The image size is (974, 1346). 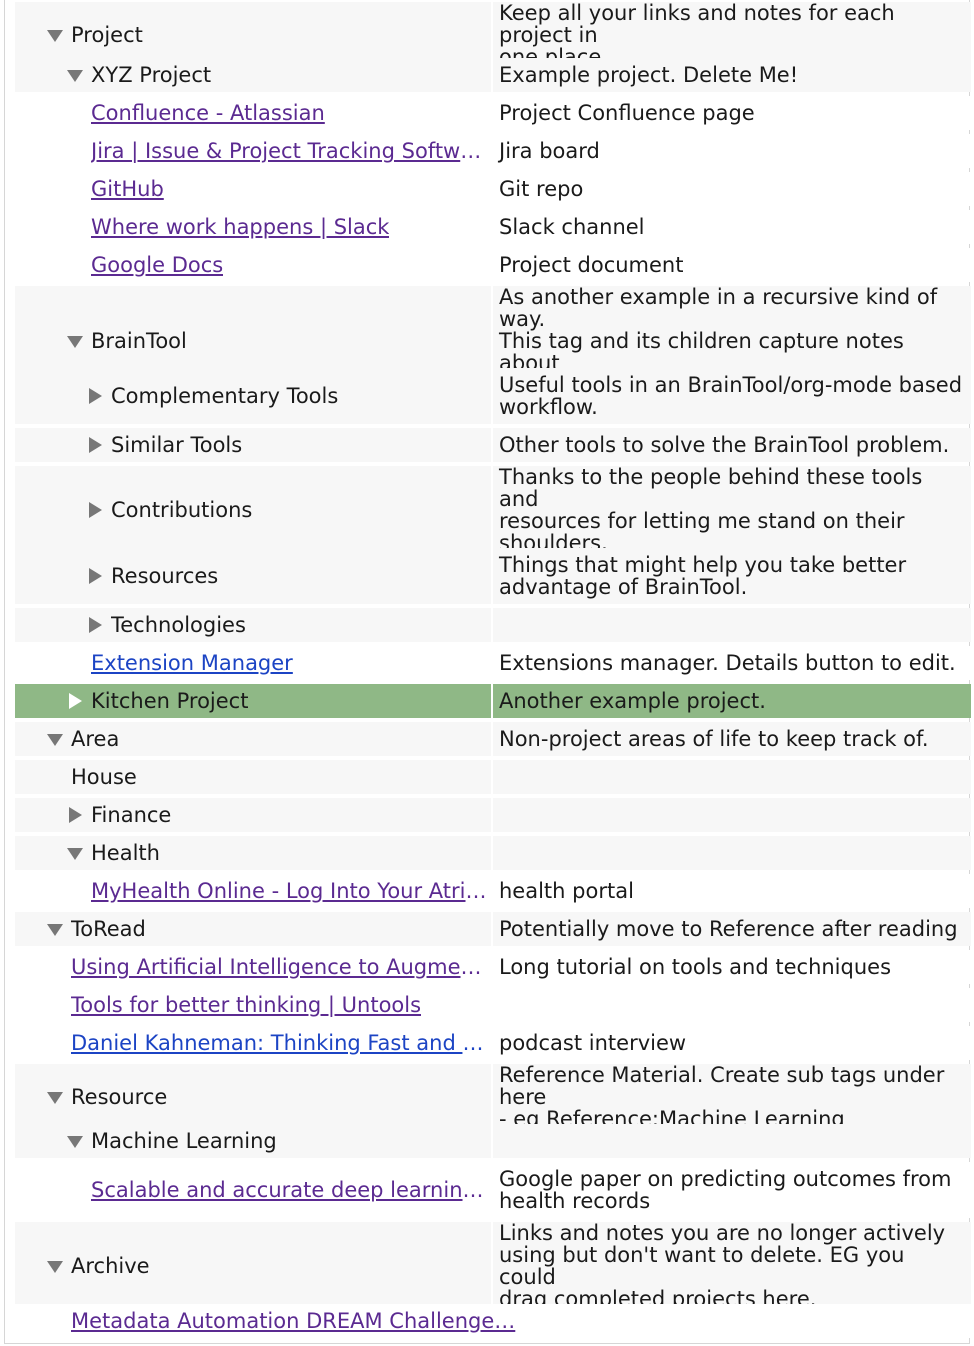 I want to click on link-title-cell: Confluence - Atlassian, so click(x=253, y=113).